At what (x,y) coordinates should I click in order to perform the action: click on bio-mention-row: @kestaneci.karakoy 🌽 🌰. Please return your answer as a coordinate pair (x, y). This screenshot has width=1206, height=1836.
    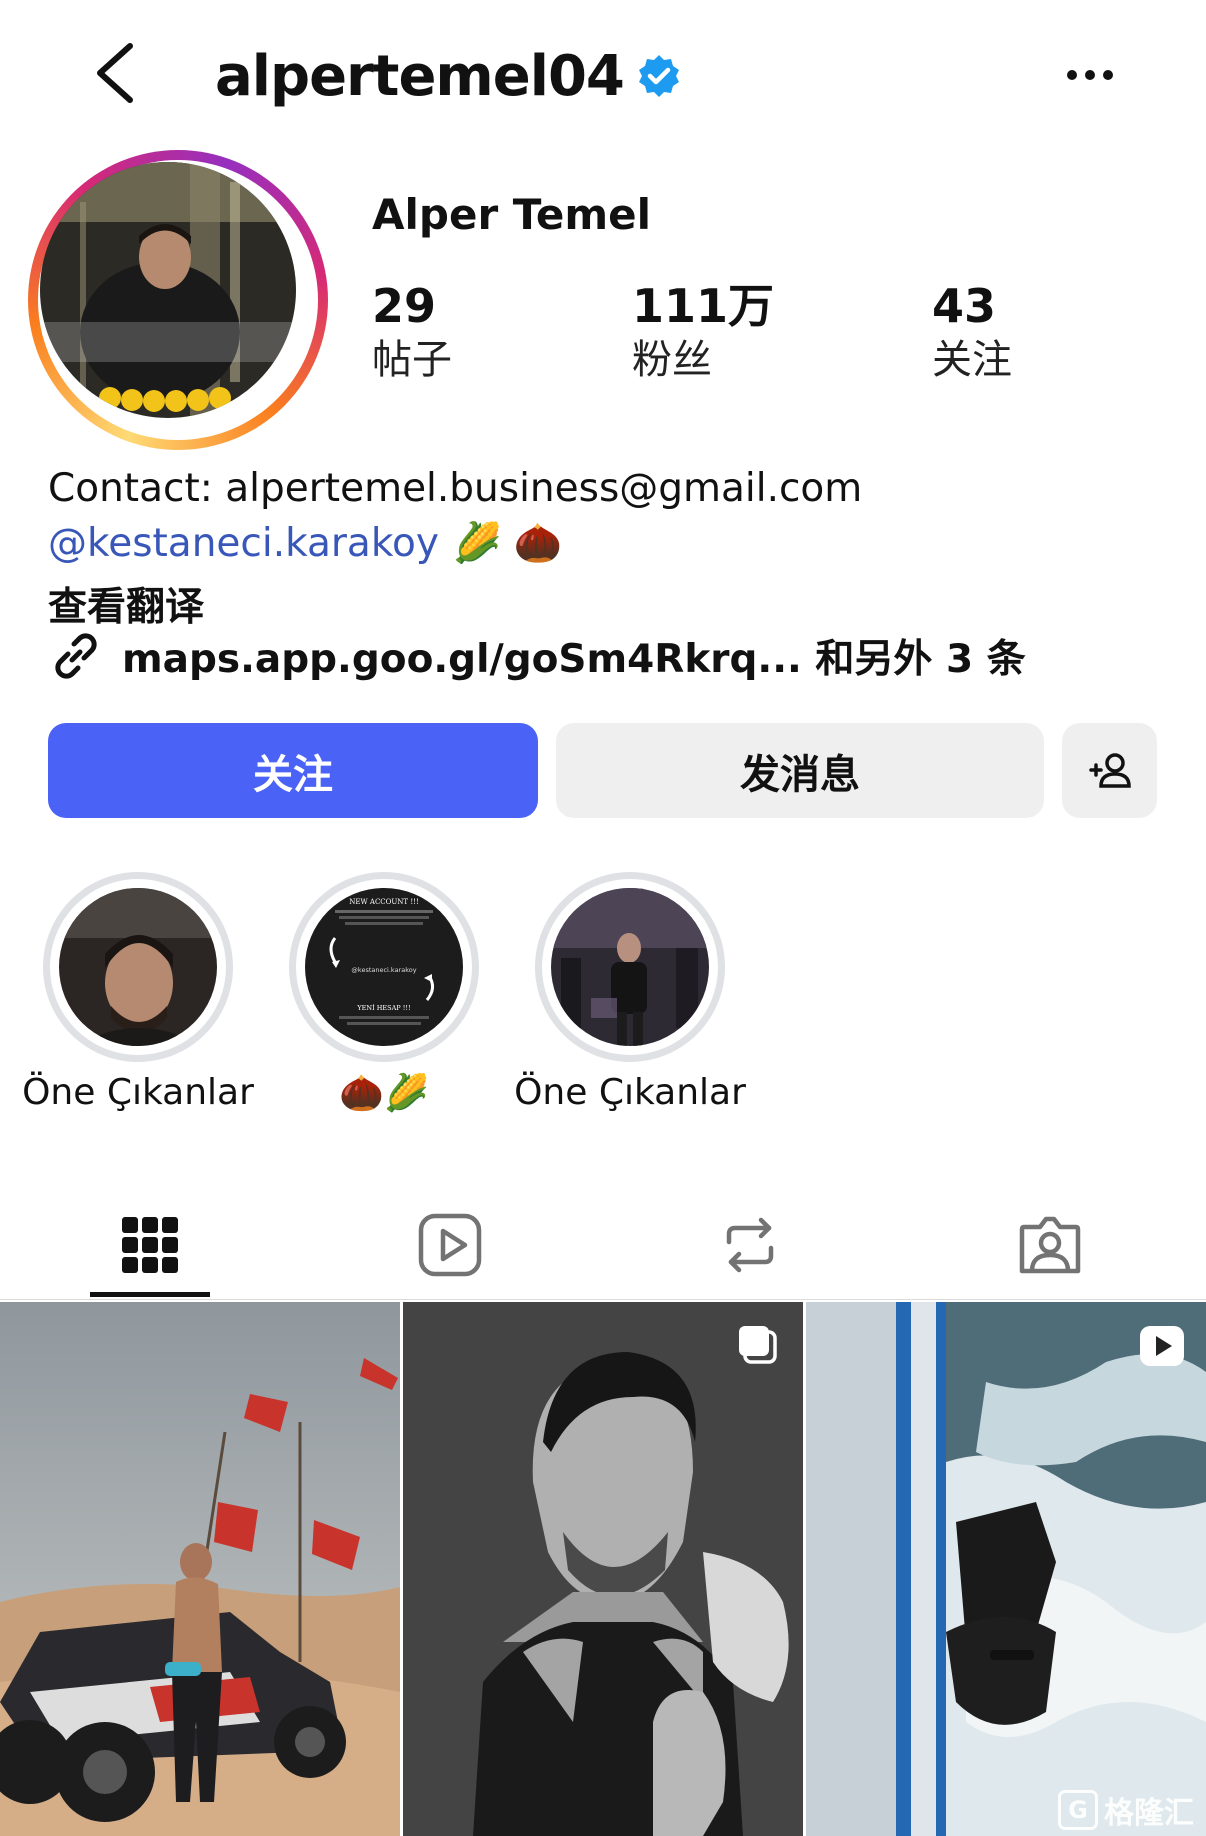
    Looking at the image, I should click on (305, 543).